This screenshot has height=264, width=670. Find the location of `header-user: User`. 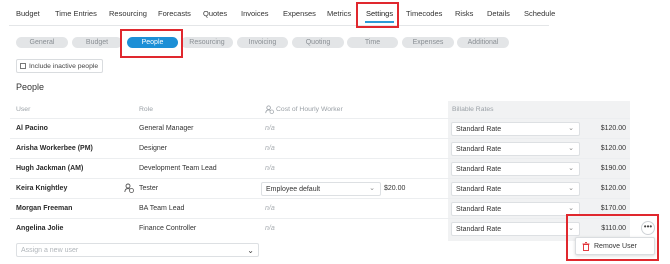

header-user: User is located at coordinates (23, 109).